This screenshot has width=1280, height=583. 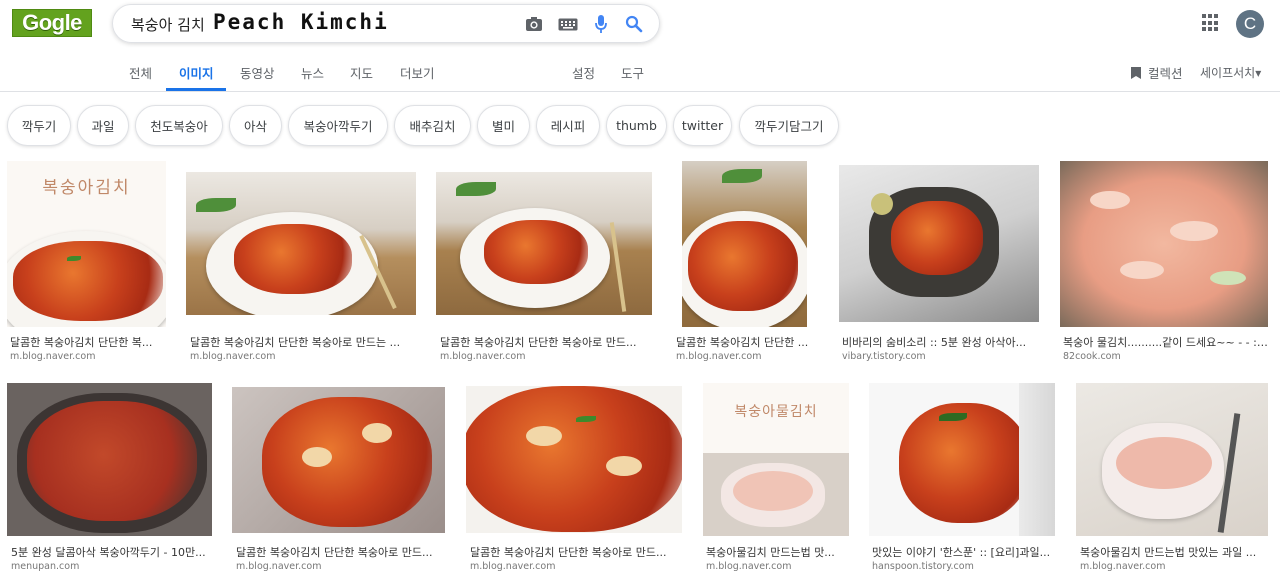 What do you see at coordinates (923, 566) in the screenshot?
I see `result-source: hanspoon.tistory.com` at bounding box center [923, 566].